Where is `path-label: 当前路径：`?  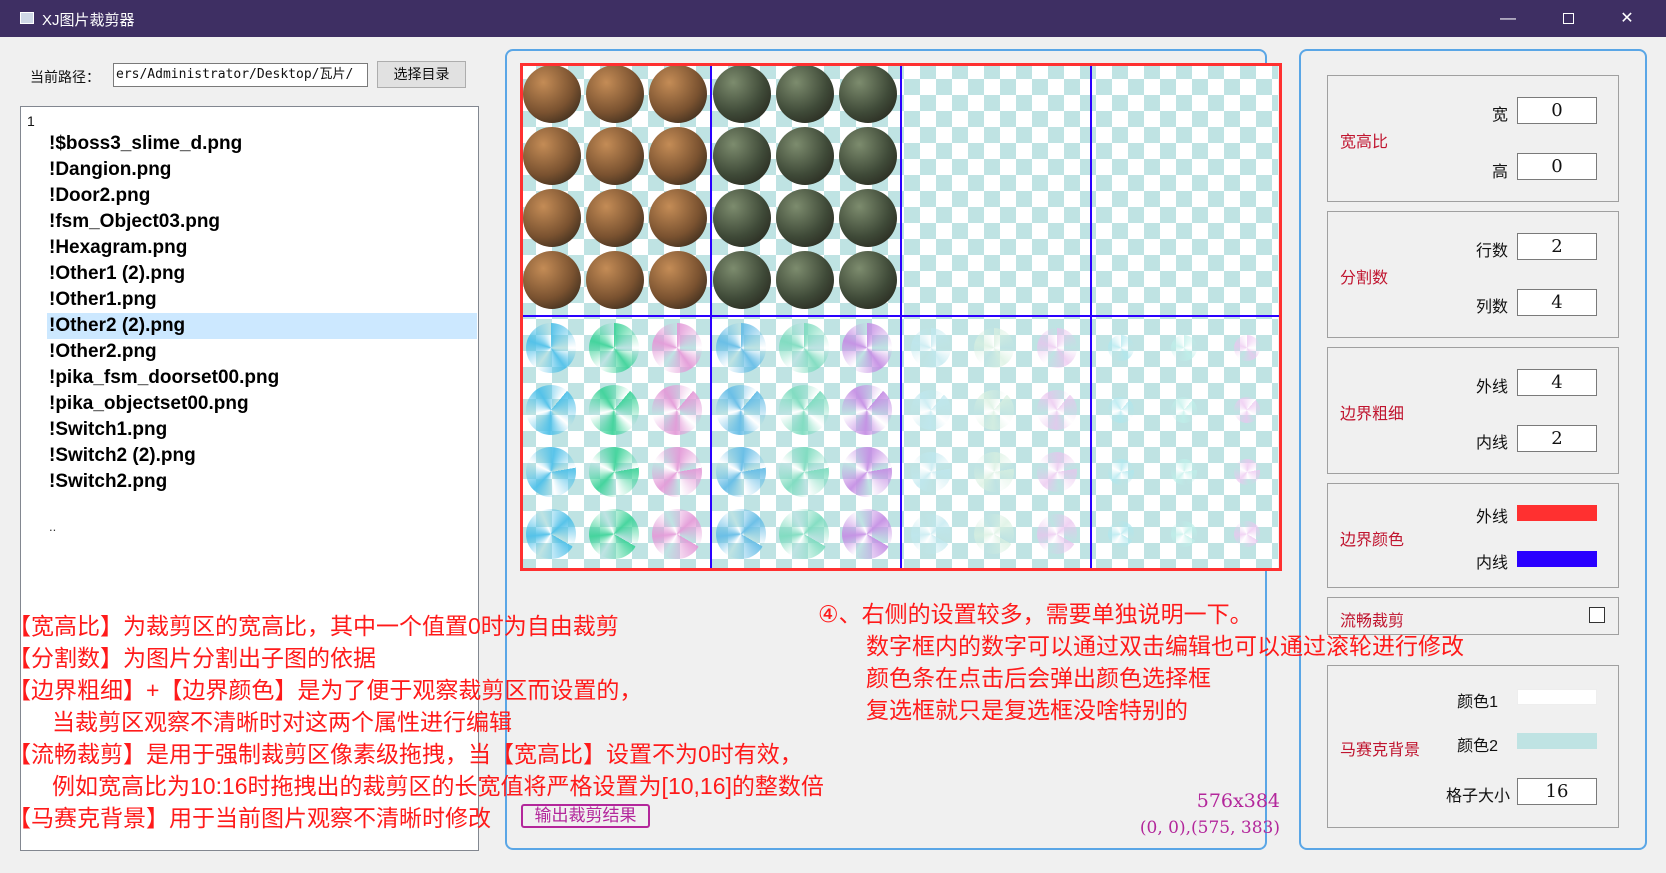
path-label: 当前路径： is located at coordinates (65, 77).